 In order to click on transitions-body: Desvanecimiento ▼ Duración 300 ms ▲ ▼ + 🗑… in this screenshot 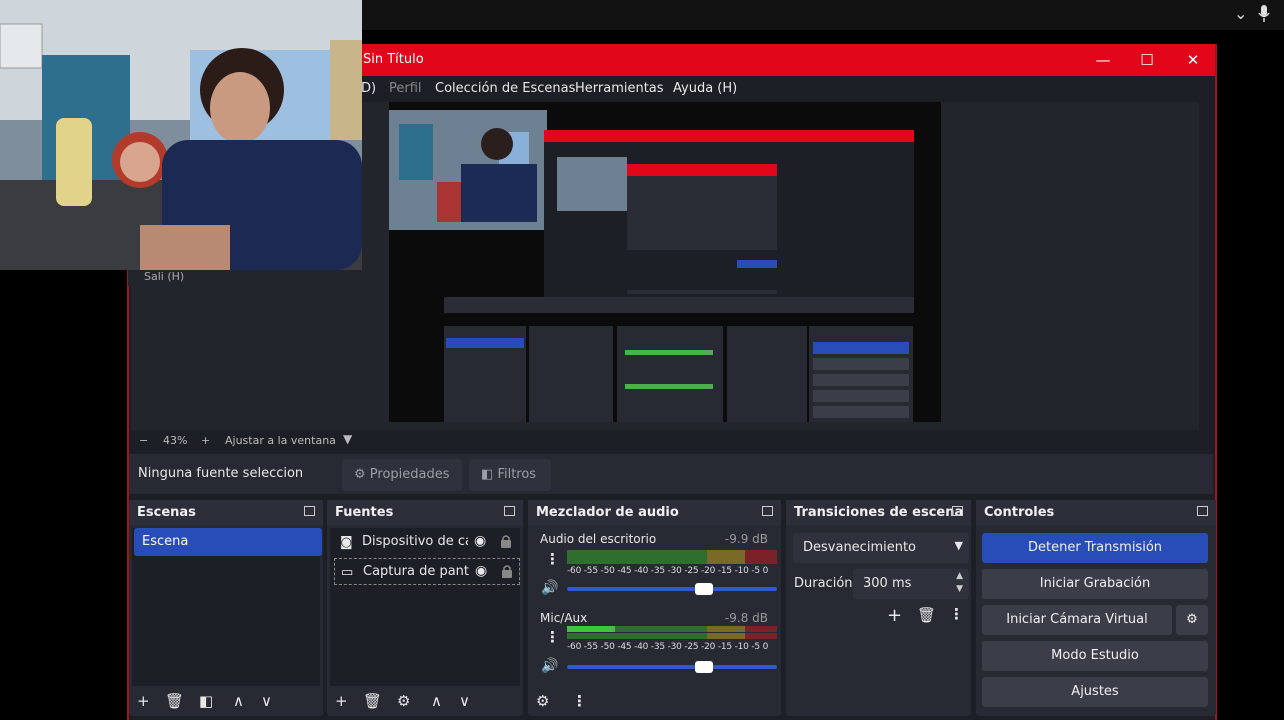, I will do `click(879, 607)`.